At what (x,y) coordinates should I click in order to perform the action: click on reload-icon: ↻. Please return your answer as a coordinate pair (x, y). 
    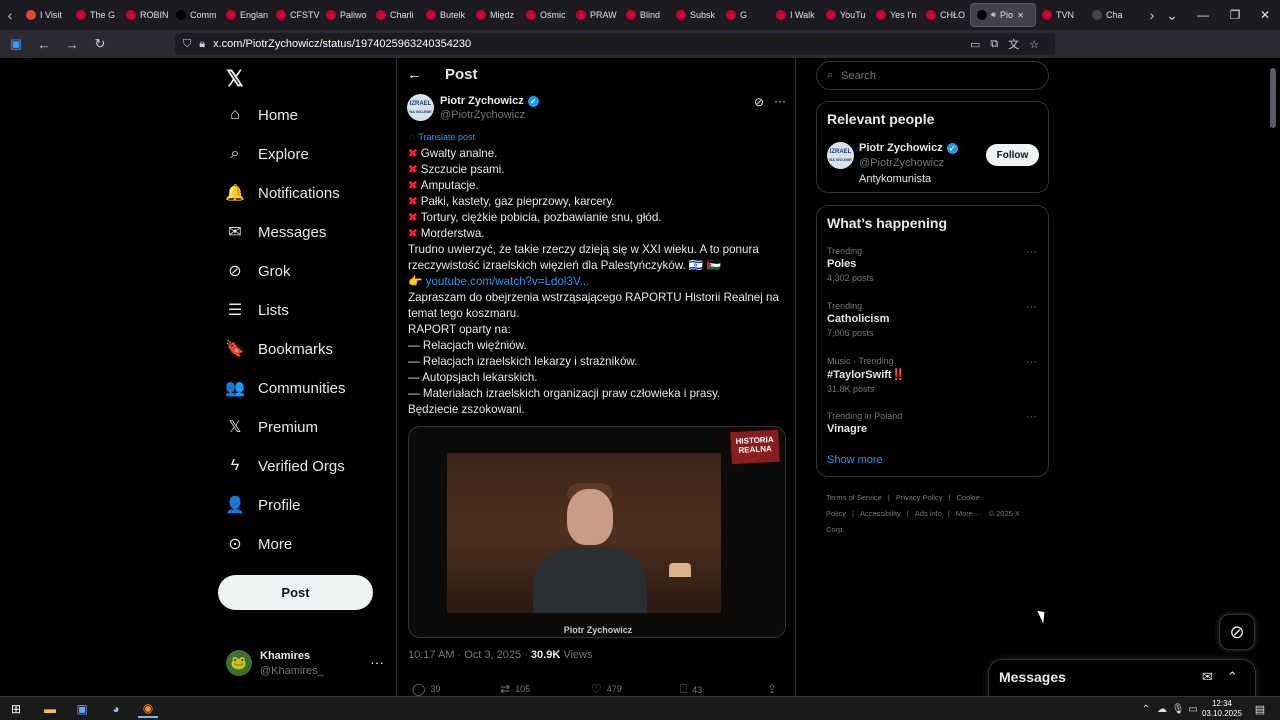
    Looking at the image, I should click on (100, 44).